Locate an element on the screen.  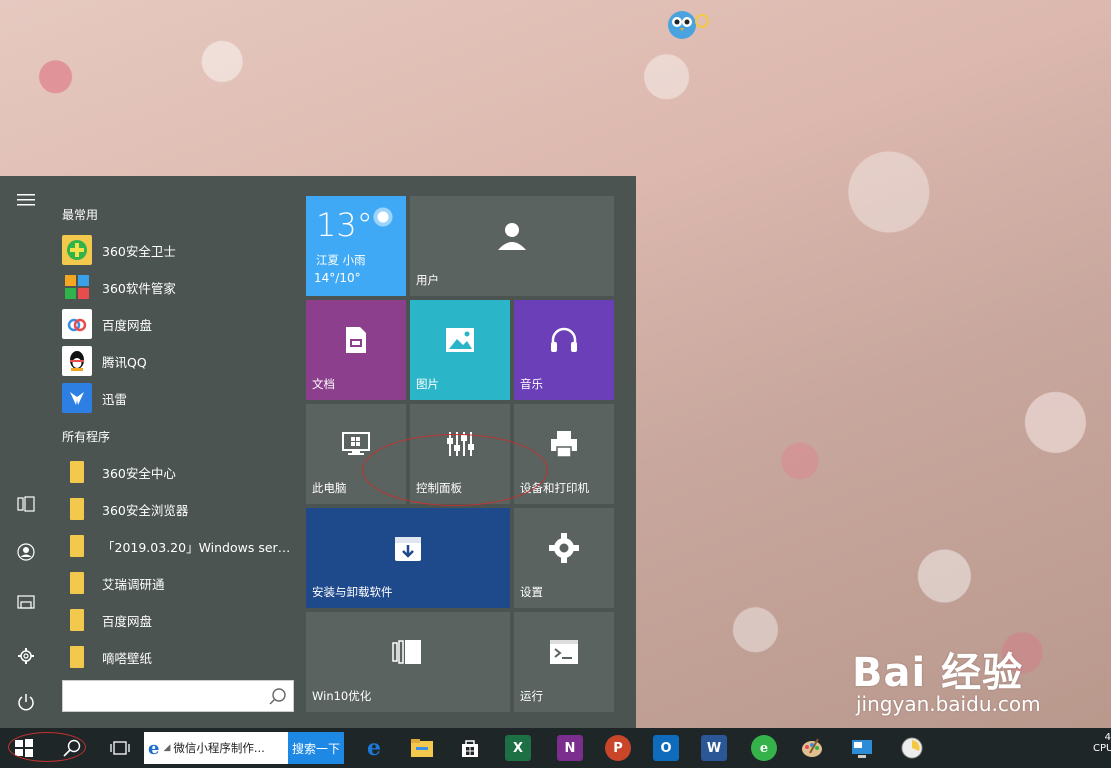
folder-360-center: 360安全中心 is located at coordinates (178, 472).